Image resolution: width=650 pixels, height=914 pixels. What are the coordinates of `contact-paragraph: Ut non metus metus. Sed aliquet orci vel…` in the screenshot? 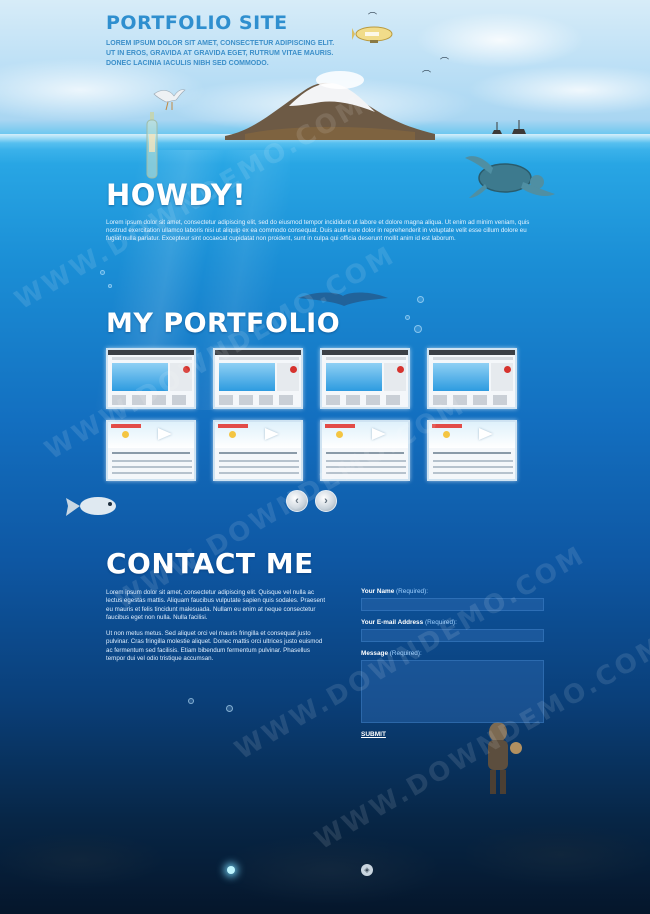 It's located at (214, 646).